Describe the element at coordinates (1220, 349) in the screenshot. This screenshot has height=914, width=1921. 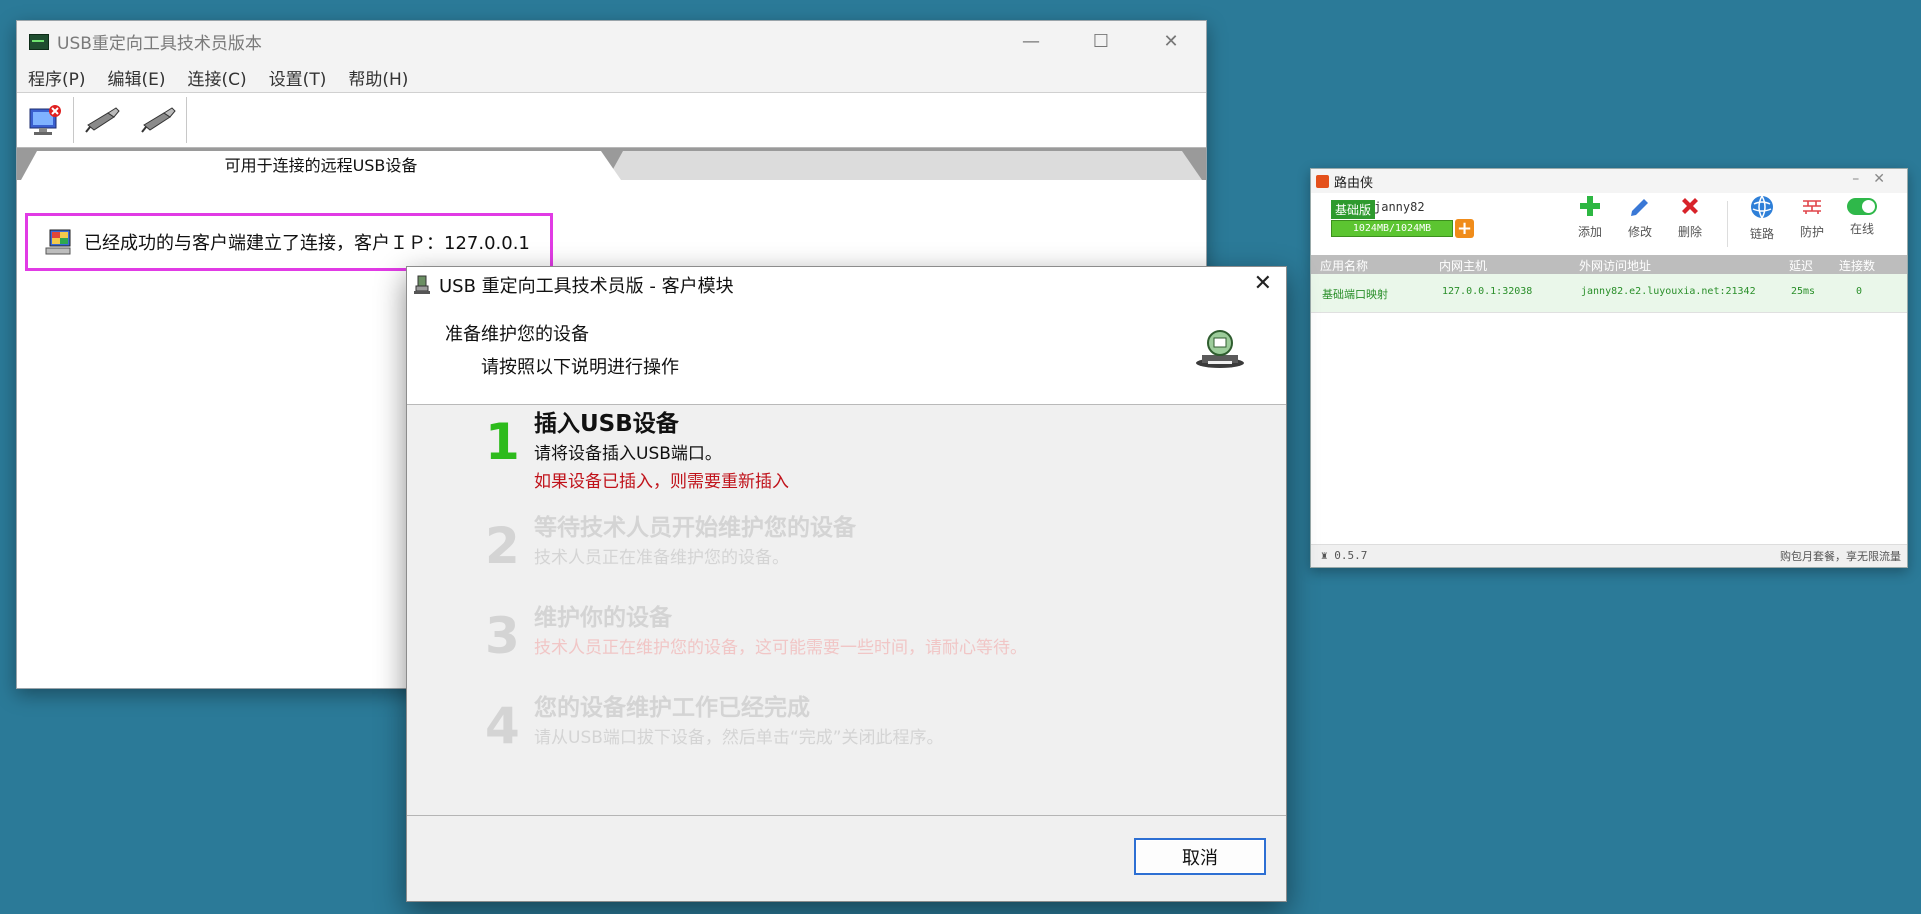
I see `usb-device-icon` at that location.